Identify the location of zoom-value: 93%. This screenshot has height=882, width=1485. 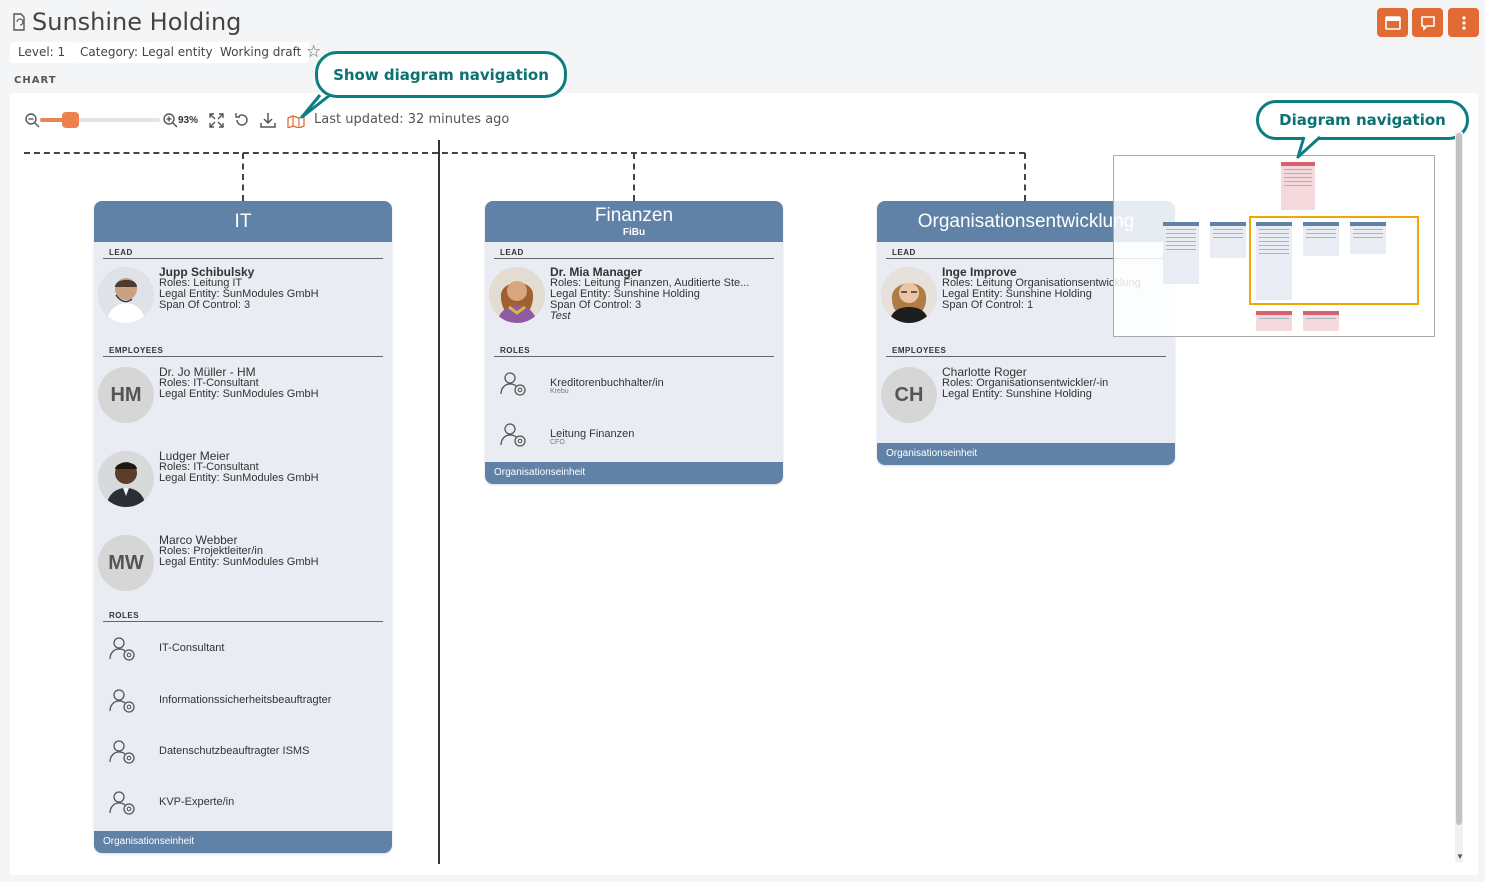
(188, 120).